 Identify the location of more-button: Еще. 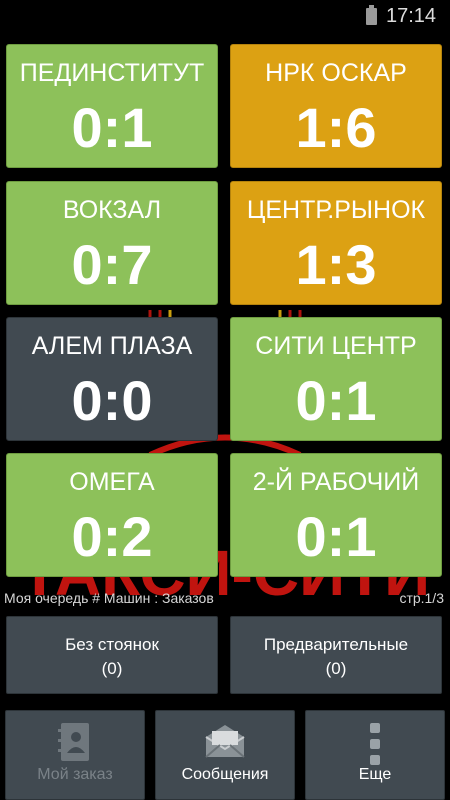
(375, 755).